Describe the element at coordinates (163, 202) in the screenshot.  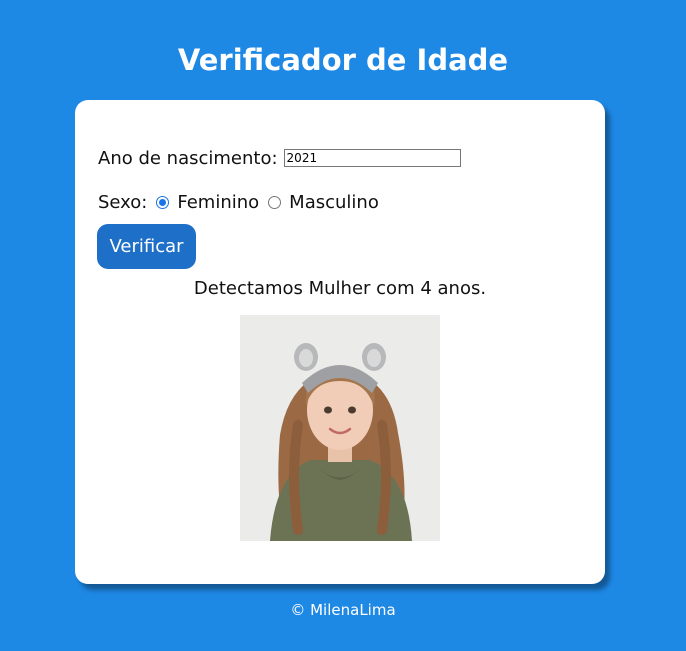
I see `radio-feminino` at that location.